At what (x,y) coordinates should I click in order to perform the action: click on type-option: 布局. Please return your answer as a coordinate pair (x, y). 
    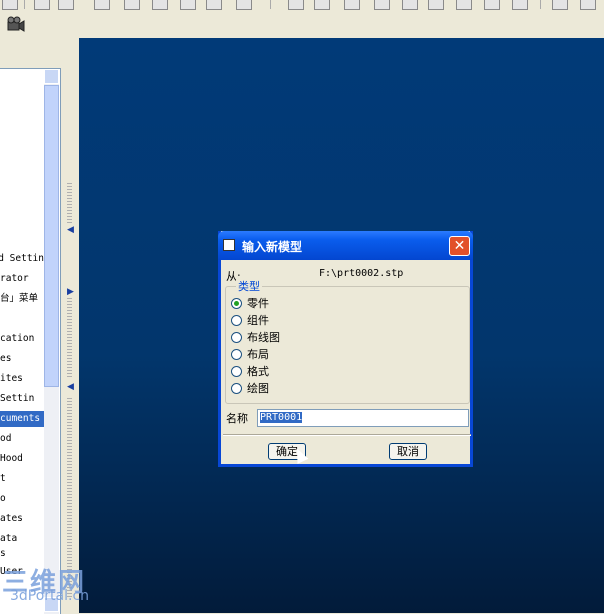
    Looking at the image, I should click on (250, 354).